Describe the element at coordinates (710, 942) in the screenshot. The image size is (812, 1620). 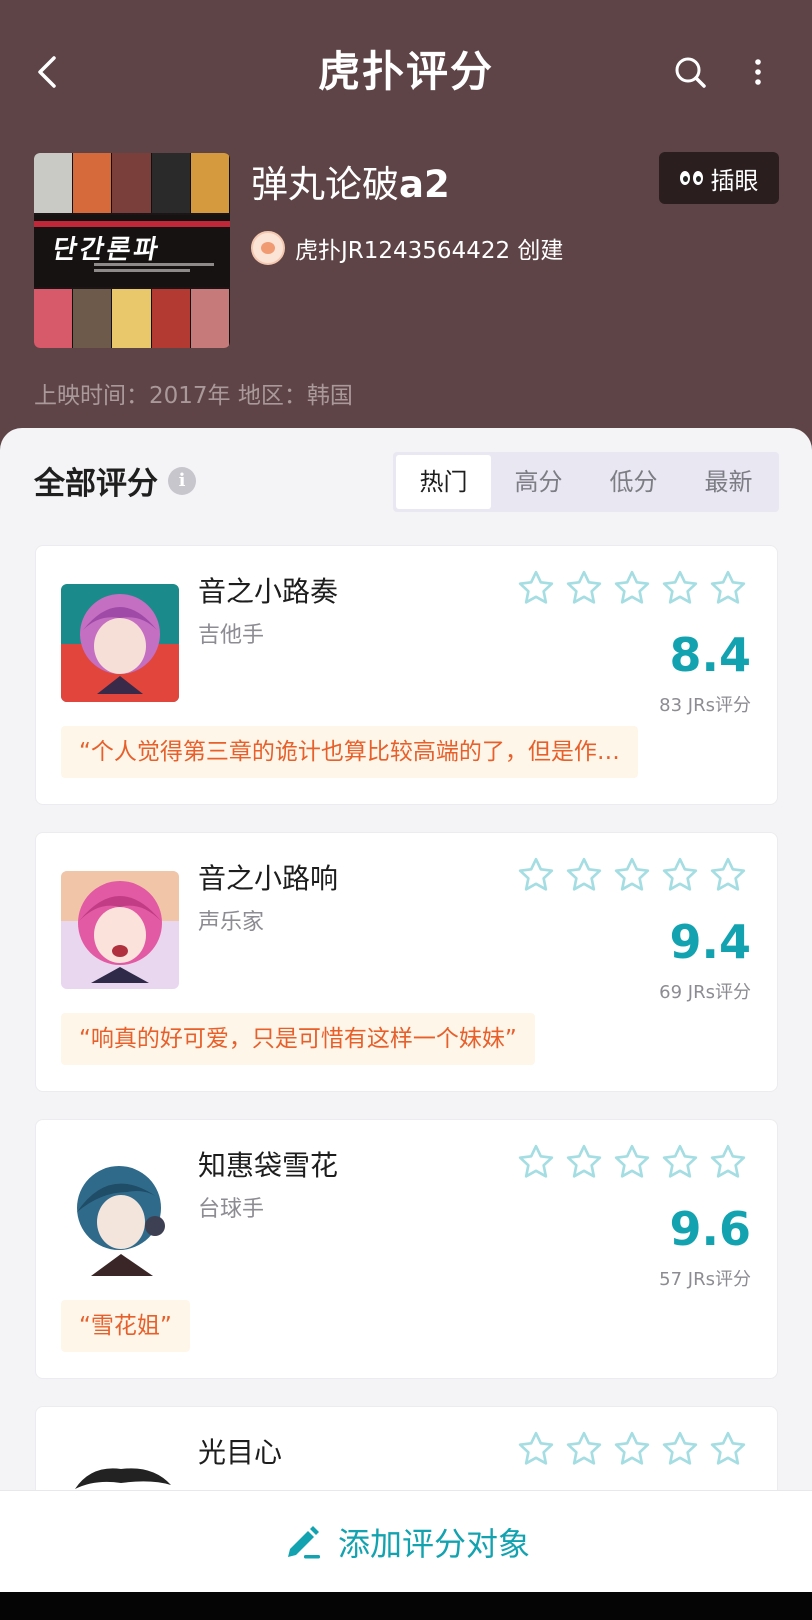
I see `average-score: 9.4` at that location.